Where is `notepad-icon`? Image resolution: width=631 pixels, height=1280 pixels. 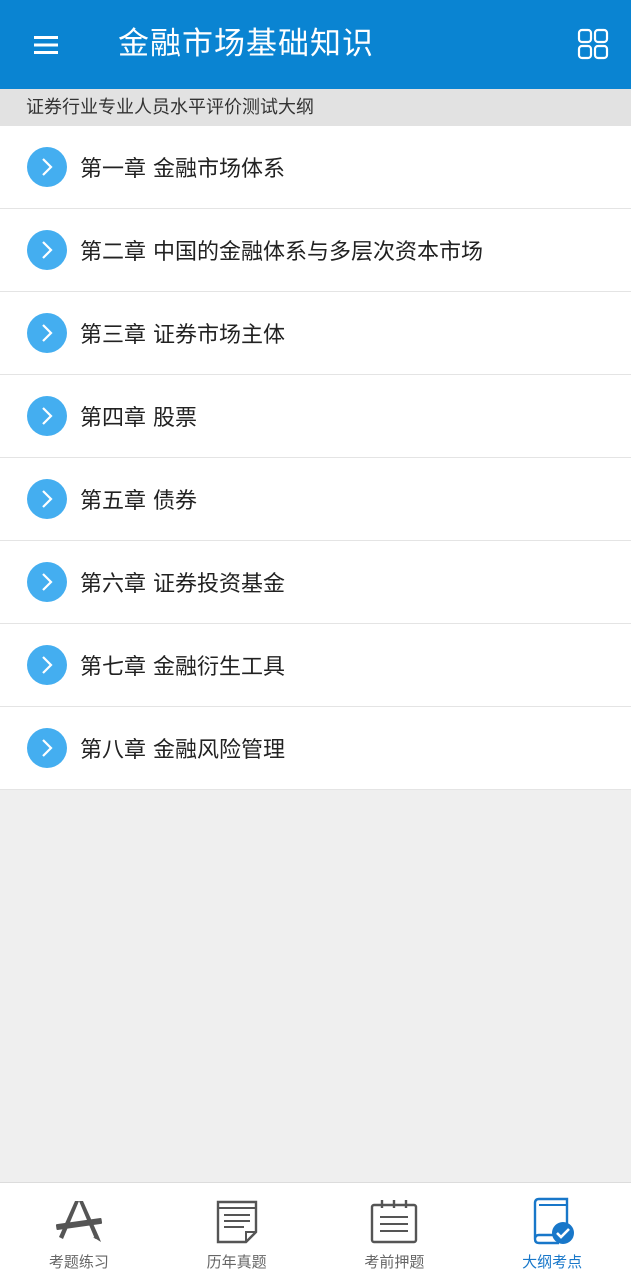 notepad-icon is located at coordinates (394, 1222).